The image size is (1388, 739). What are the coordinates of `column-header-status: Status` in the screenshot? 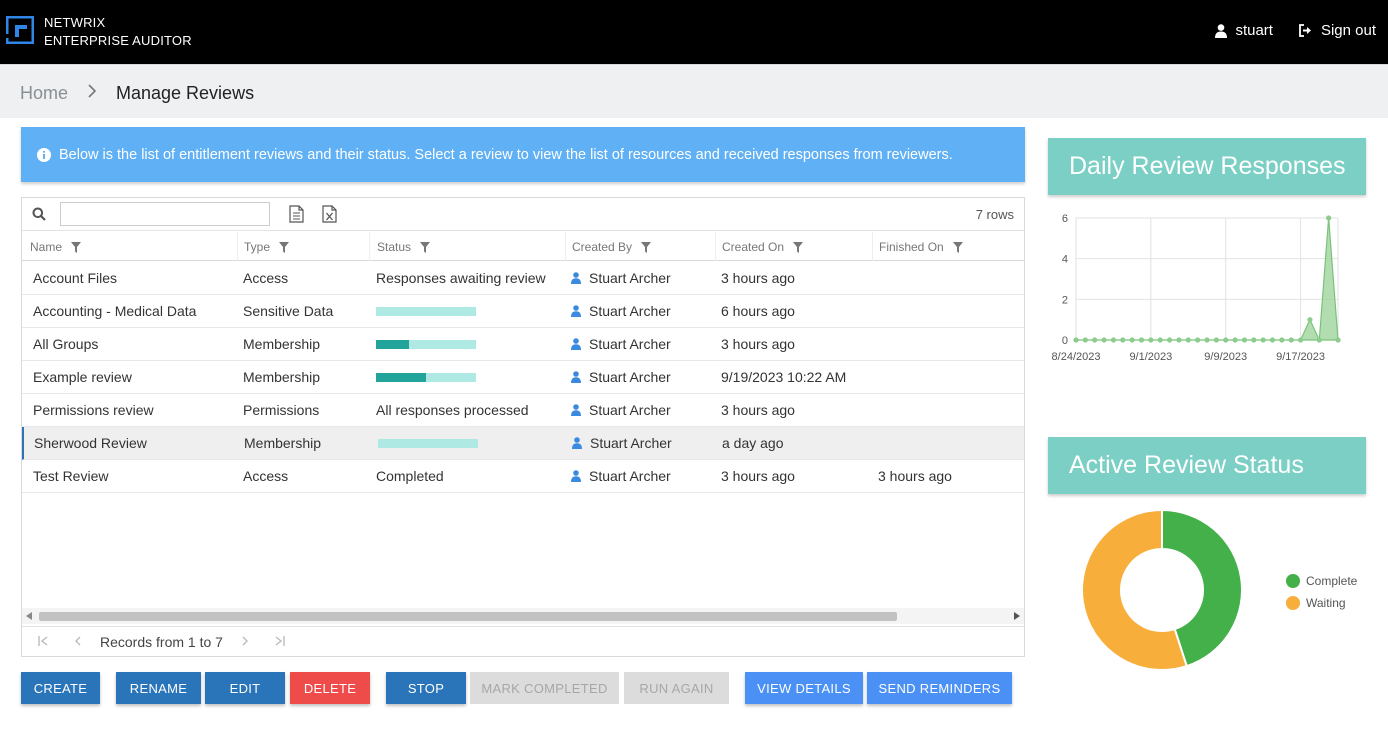 It's located at (404, 247).